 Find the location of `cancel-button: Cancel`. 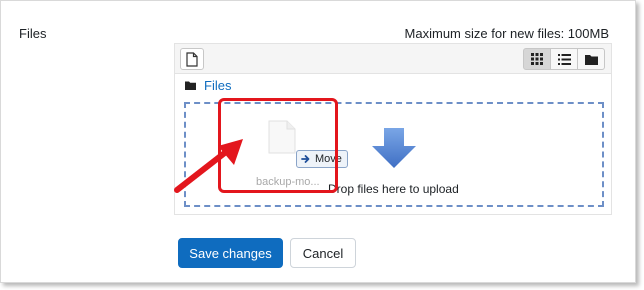

cancel-button: Cancel is located at coordinates (323, 253).